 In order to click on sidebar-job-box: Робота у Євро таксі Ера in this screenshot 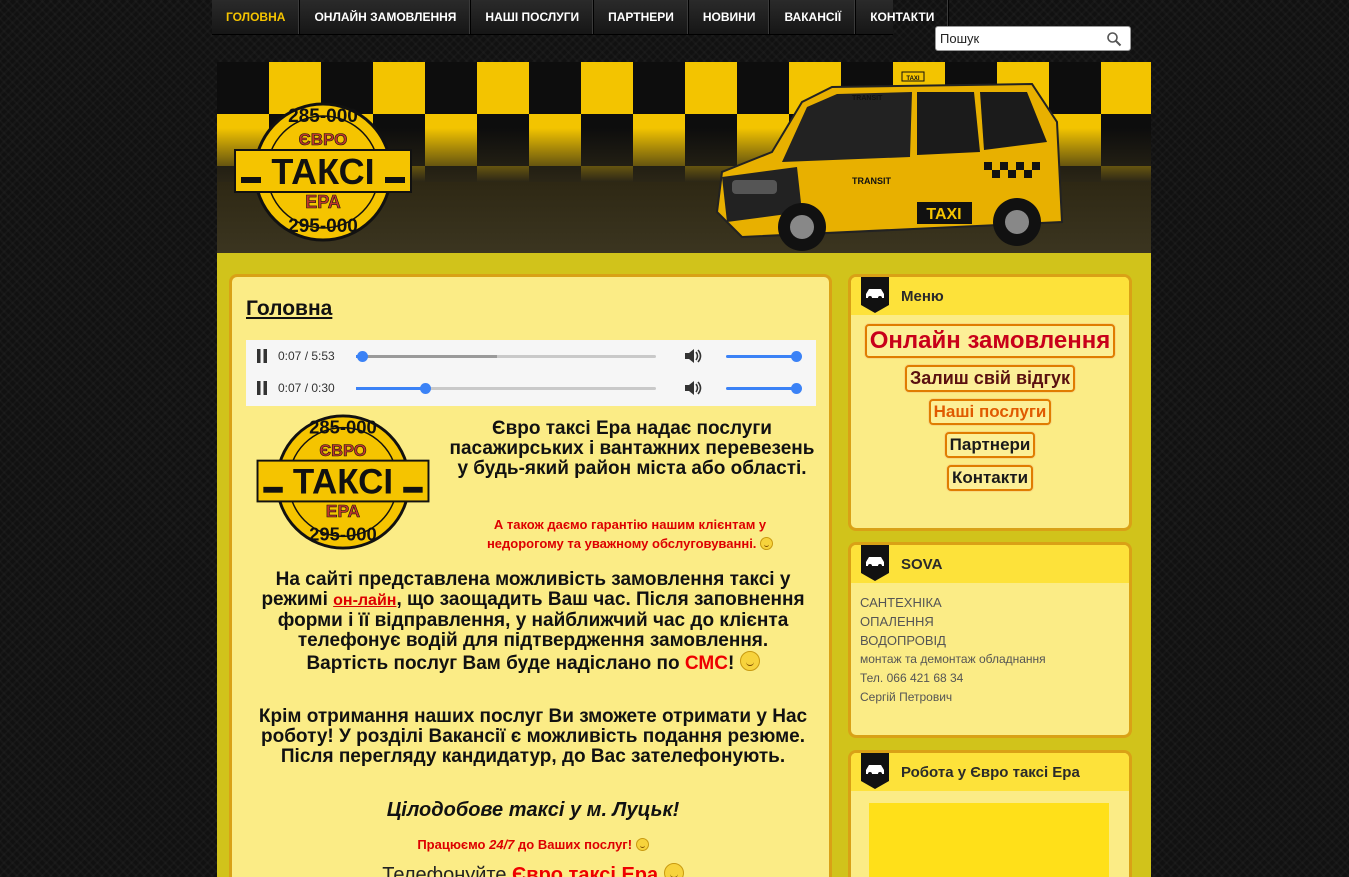, I will do `click(990, 813)`.